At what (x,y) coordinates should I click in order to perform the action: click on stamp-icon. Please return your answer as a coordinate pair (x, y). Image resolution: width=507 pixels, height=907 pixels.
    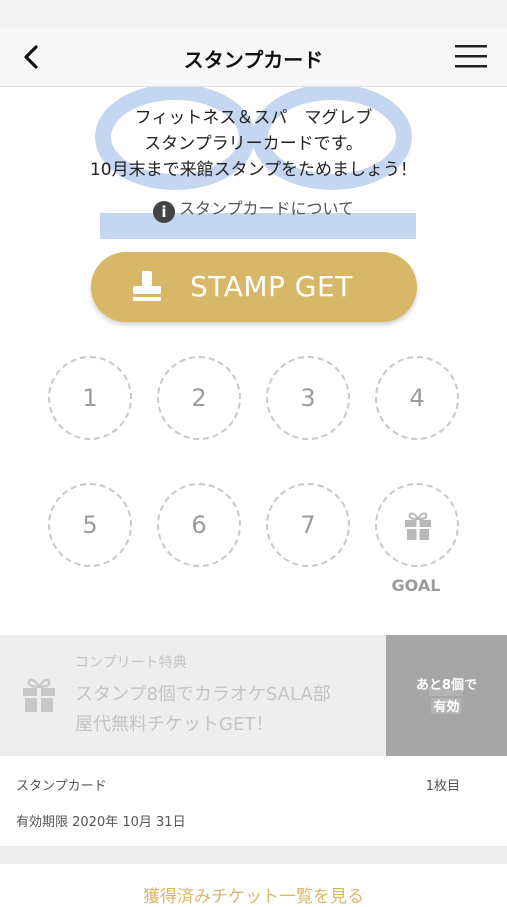
    Looking at the image, I should click on (147, 286).